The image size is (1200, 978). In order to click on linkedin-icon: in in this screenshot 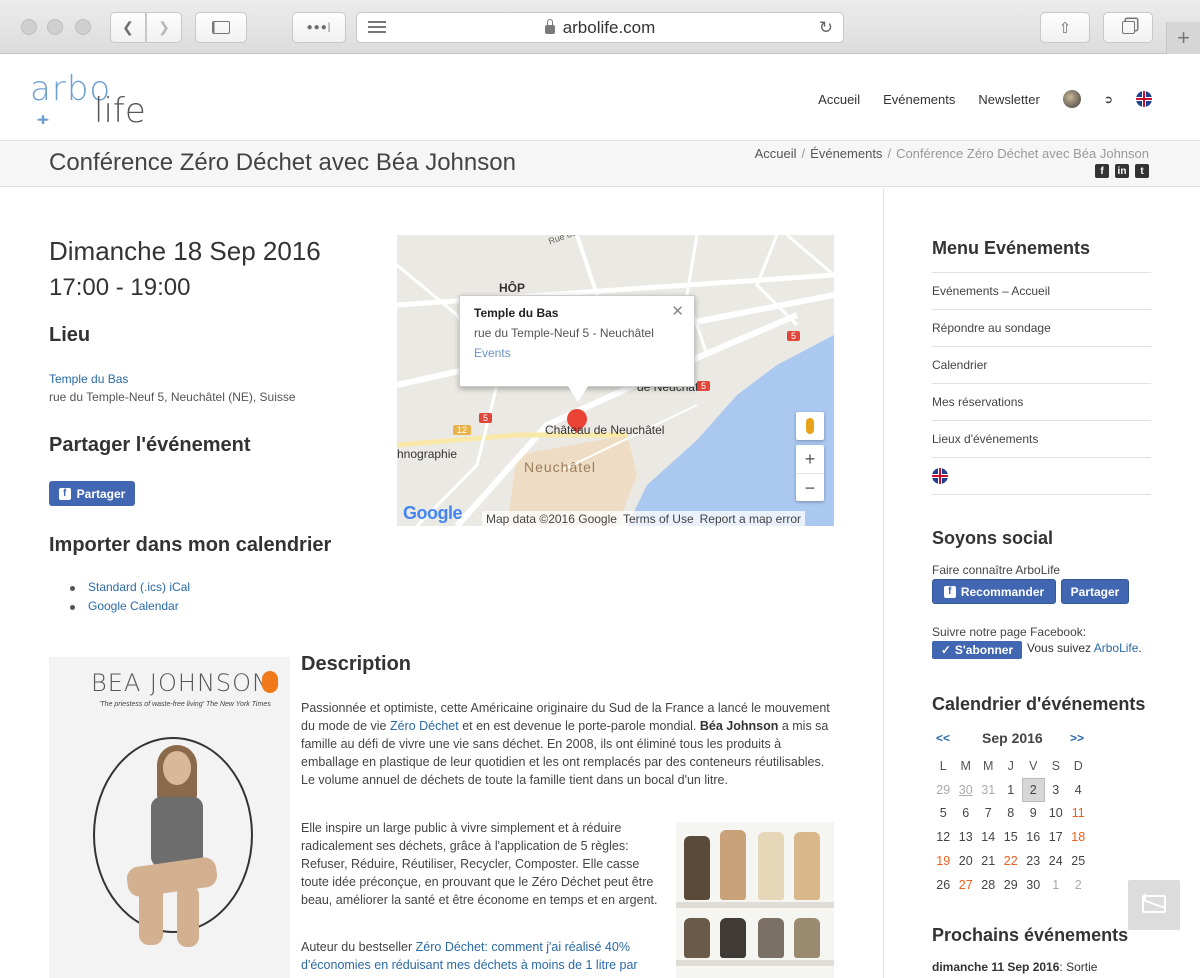, I will do `click(1122, 171)`.